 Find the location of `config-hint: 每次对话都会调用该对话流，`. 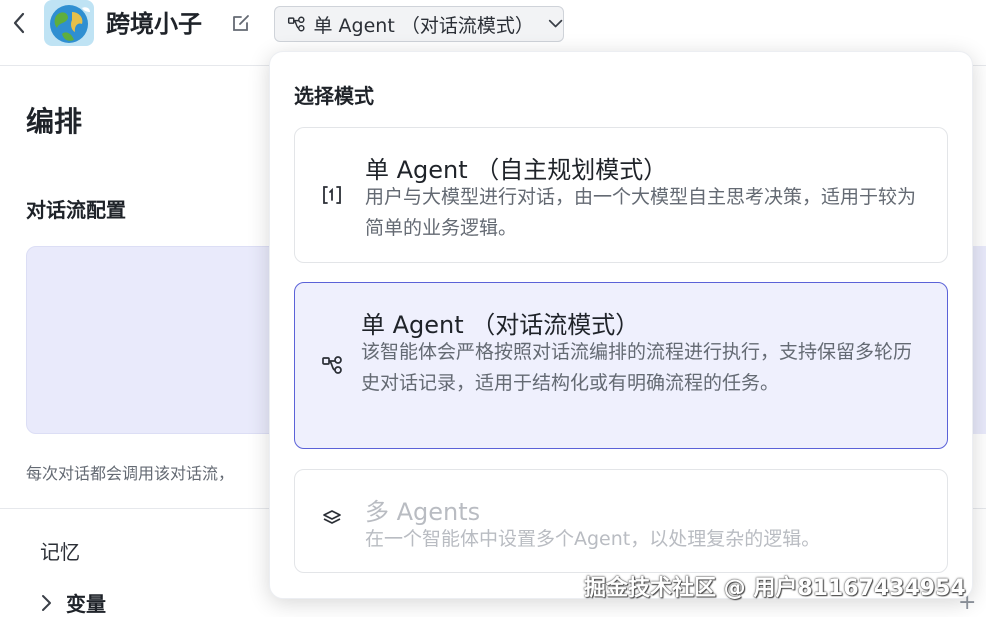

config-hint: 每次对话都会调用该对话流， is located at coordinates (130, 473).